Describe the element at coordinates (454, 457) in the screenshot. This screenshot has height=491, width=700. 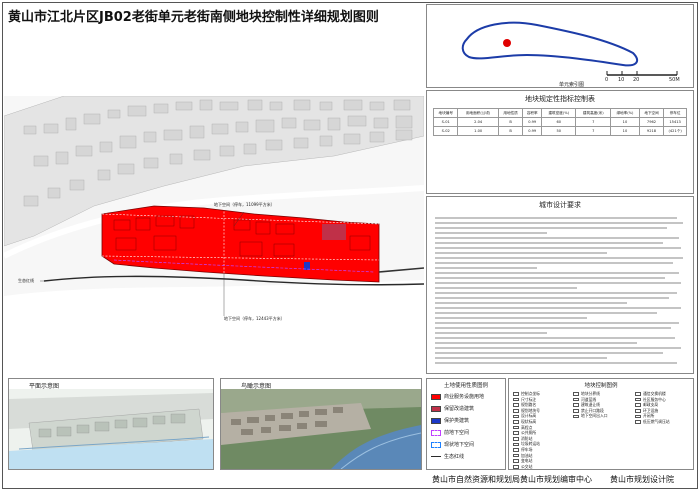
I see `legend-label: 生态红线` at that location.